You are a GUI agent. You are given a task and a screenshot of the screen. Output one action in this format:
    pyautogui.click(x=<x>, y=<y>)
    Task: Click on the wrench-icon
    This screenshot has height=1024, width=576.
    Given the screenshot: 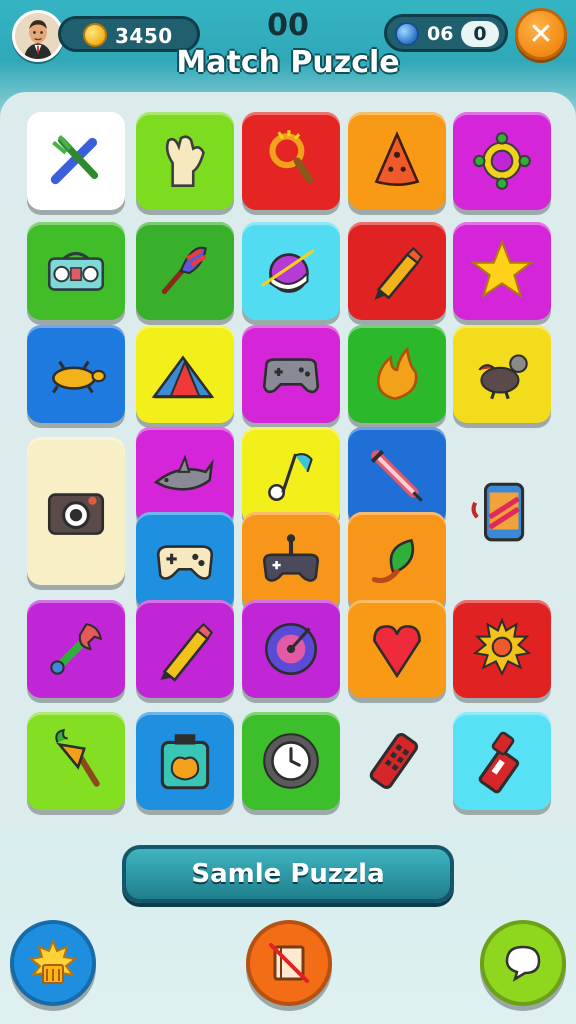 What is the action you would take?
    pyautogui.click(x=76, y=649)
    